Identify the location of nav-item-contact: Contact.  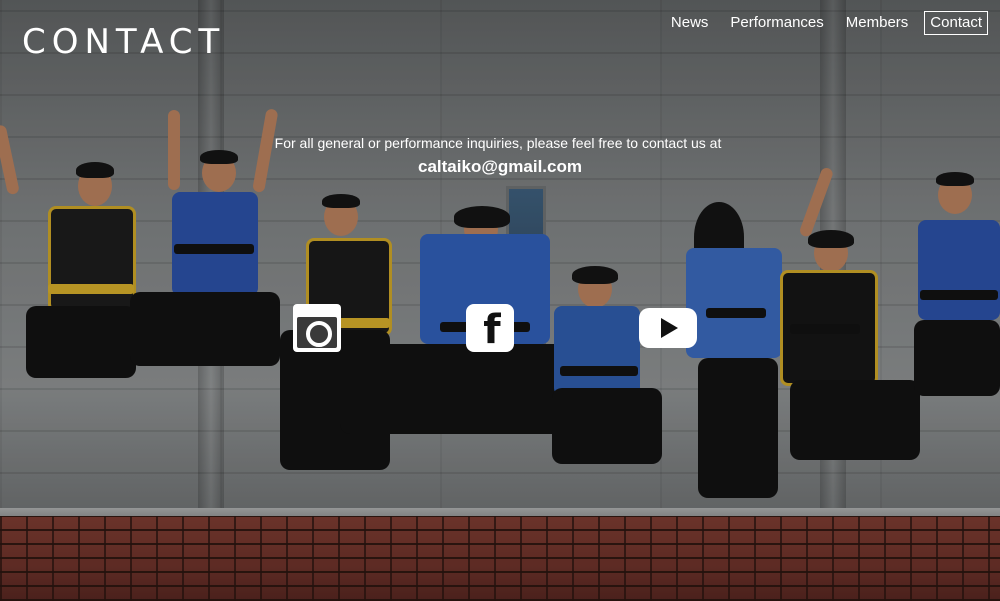
(956, 23).